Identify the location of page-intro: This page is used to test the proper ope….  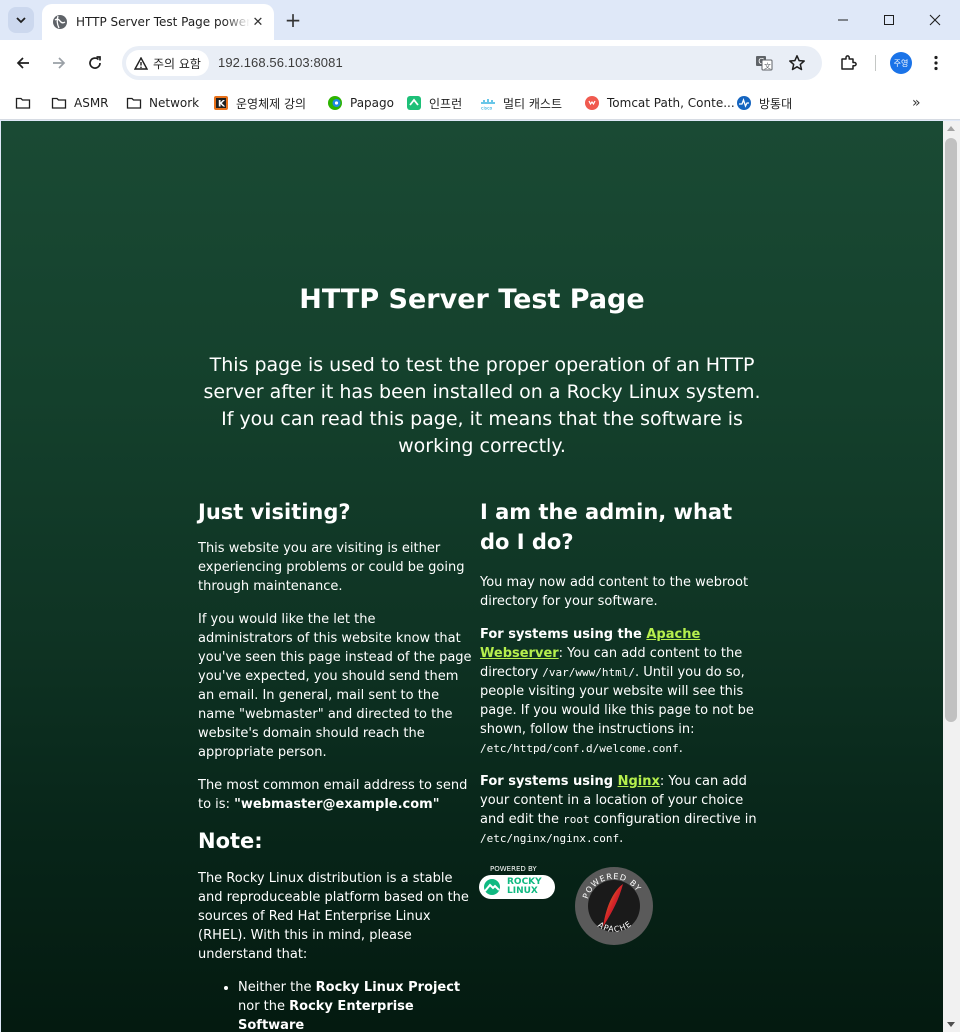
(482, 405).